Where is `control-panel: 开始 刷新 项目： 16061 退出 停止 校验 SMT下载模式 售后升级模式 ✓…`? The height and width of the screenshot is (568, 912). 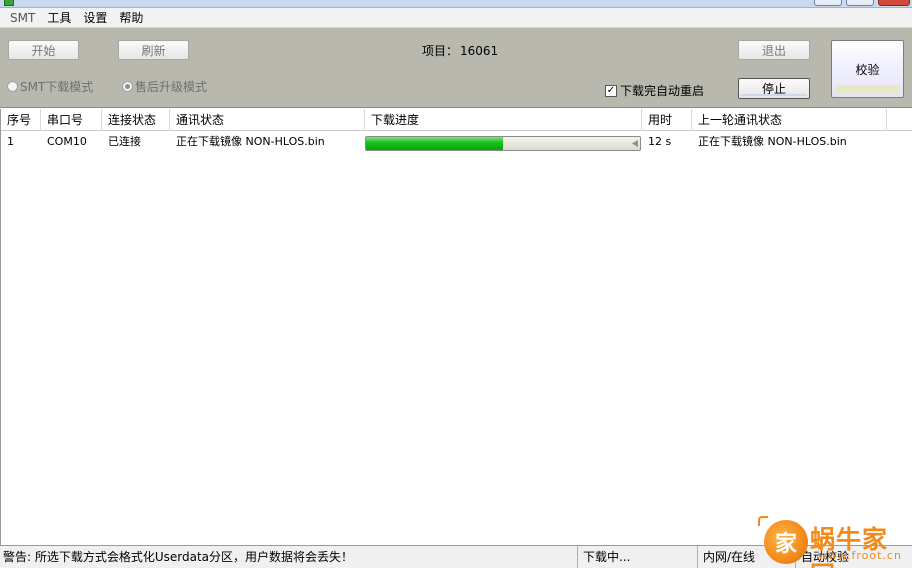
control-panel: 开始 刷新 项目： 16061 退出 停止 校验 SMT下载模式 售后升级模式 ✓… is located at coordinates (456, 68).